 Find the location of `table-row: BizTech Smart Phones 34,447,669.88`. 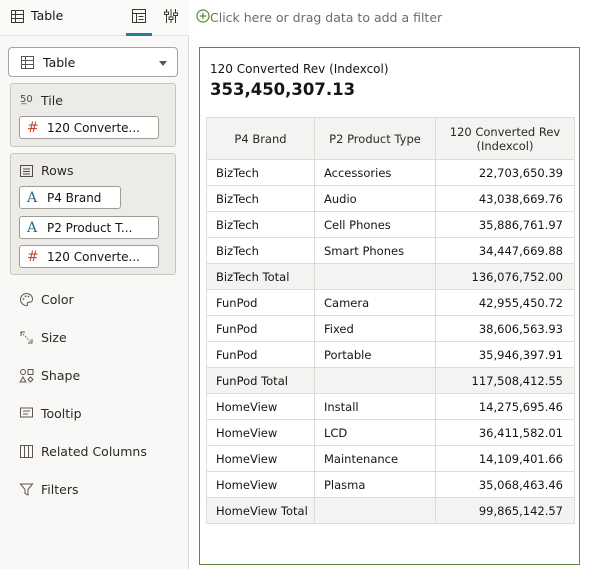

table-row: BizTech Smart Phones 34,447,669.88 is located at coordinates (390, 250).